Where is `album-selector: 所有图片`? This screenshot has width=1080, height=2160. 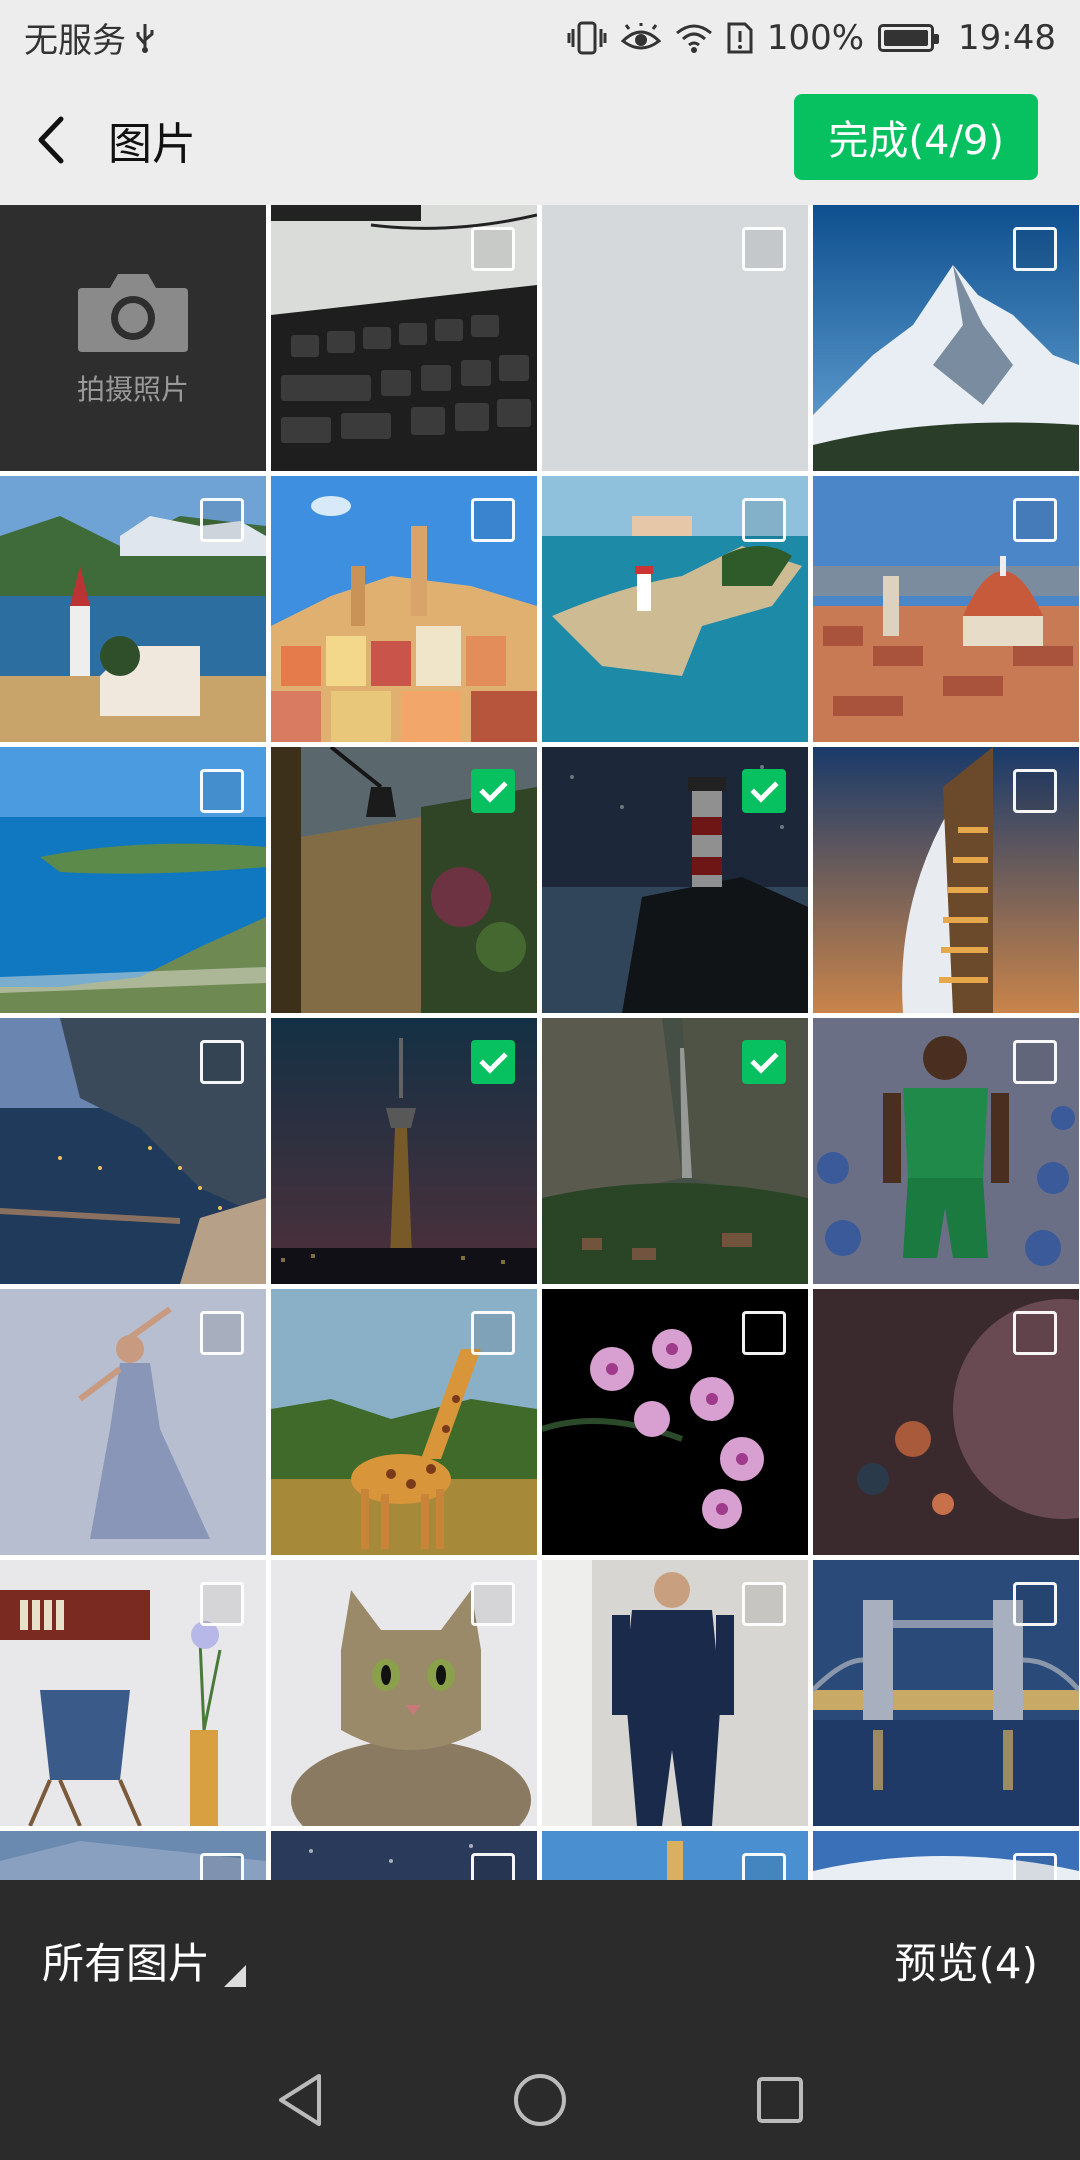 album-selector: 所有图片 is located at coordinates (144, 1960).